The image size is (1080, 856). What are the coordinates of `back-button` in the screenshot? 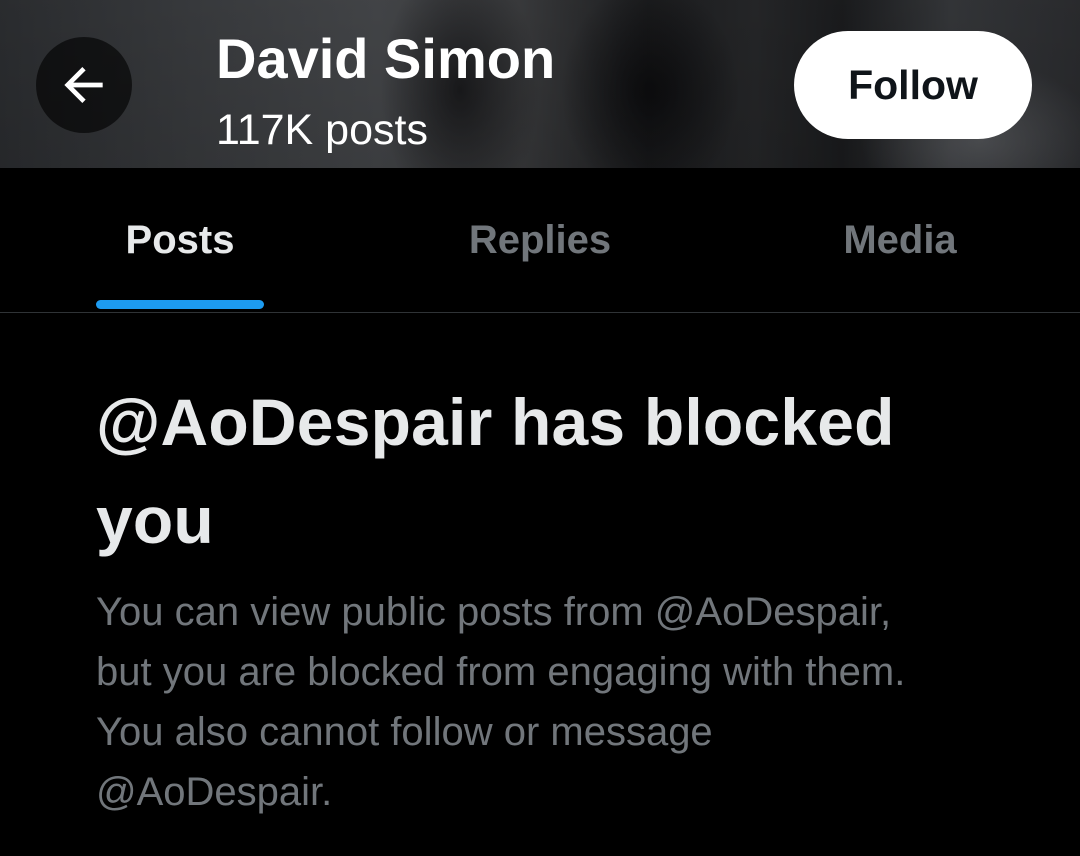 It's located at (84, 85).